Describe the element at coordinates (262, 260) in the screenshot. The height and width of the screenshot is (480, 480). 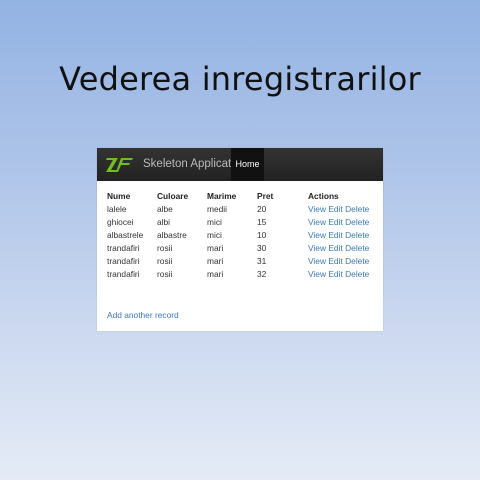
I see `cell-pret: 31` at that location.